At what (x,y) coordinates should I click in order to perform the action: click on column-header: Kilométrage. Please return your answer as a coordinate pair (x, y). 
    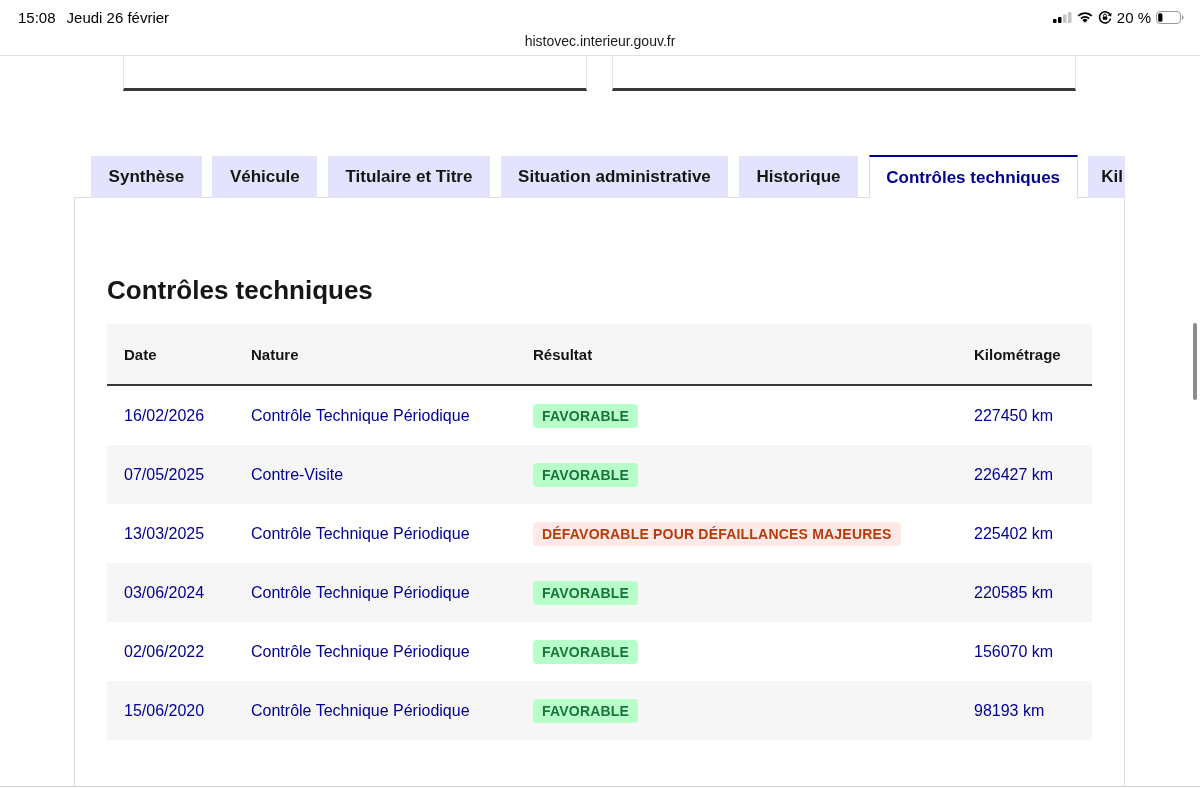
    Looking at the image, I should click on (1017, 354).